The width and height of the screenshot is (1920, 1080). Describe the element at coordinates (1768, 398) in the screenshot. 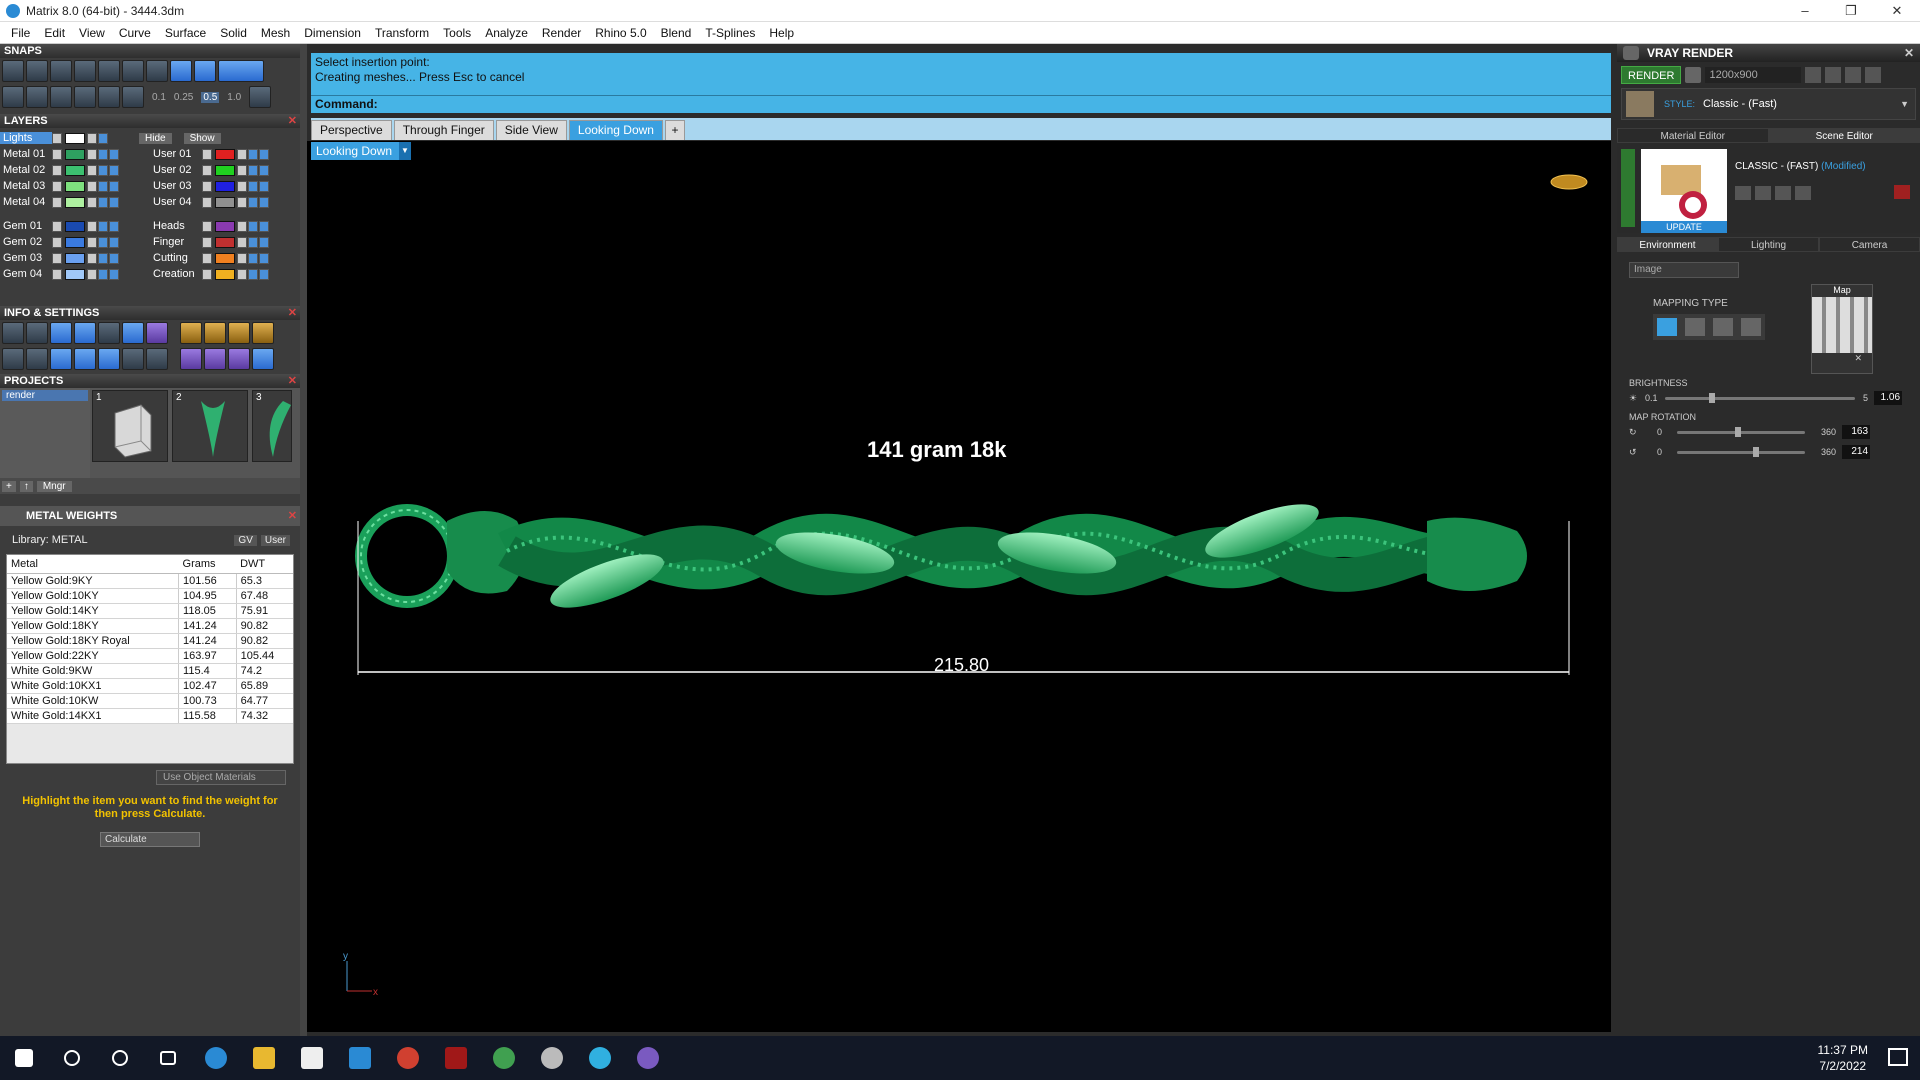

I see `brightness-slider: ☀ 0.1 5 1.06` at that location.